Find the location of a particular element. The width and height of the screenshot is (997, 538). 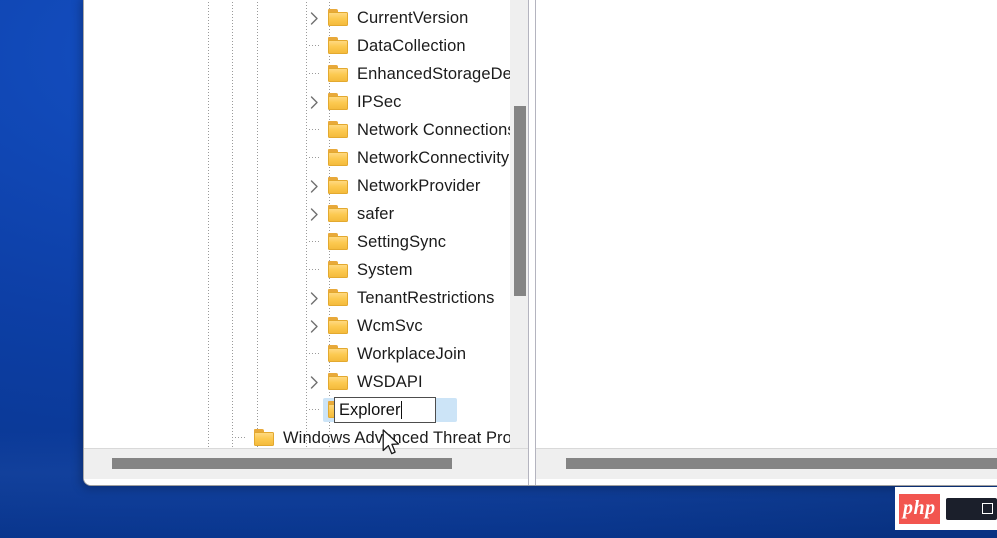

watermark-secondary-logo is located at coordinates (971, 508).